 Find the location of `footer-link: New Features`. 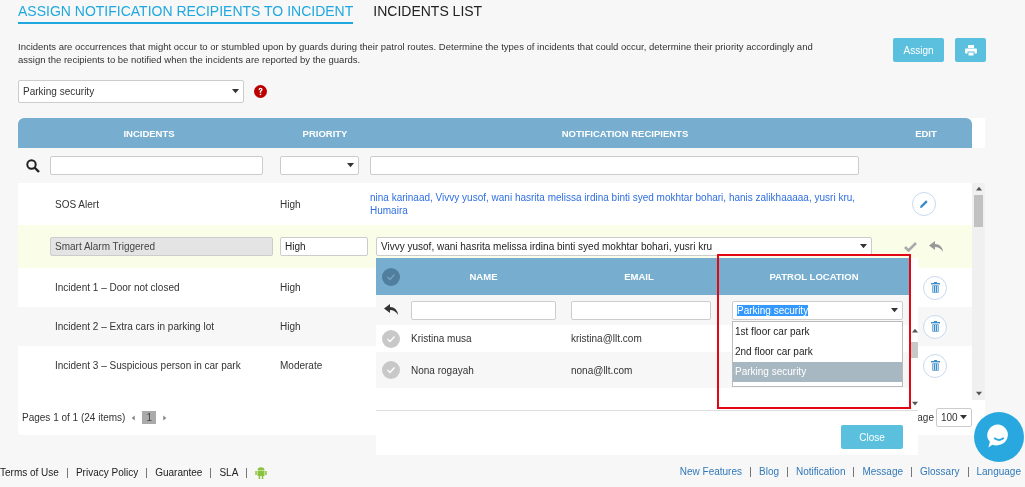

footer-link: New Features is located at coordinates (710, 471).